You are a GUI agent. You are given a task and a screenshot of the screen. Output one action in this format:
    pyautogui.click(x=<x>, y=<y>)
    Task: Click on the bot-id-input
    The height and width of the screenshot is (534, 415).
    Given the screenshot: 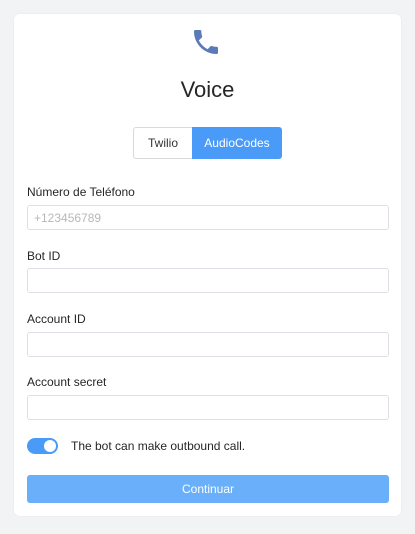 What is the action you would take?
    pyautogui.click(x=208, y=280)
    